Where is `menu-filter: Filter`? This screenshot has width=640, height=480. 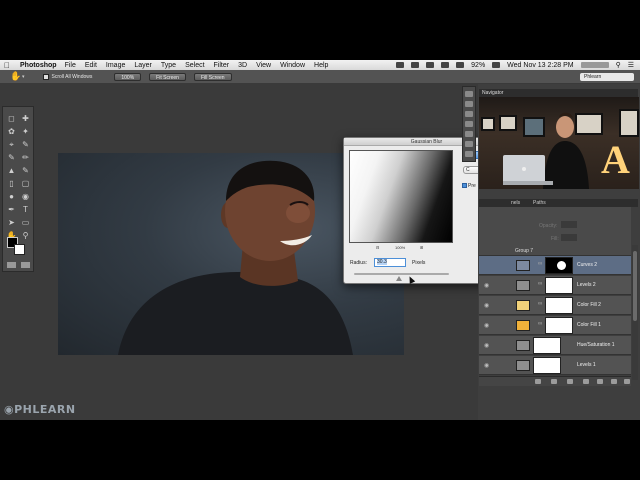
menu-filter: Filter is located at coordinates (222, 65).